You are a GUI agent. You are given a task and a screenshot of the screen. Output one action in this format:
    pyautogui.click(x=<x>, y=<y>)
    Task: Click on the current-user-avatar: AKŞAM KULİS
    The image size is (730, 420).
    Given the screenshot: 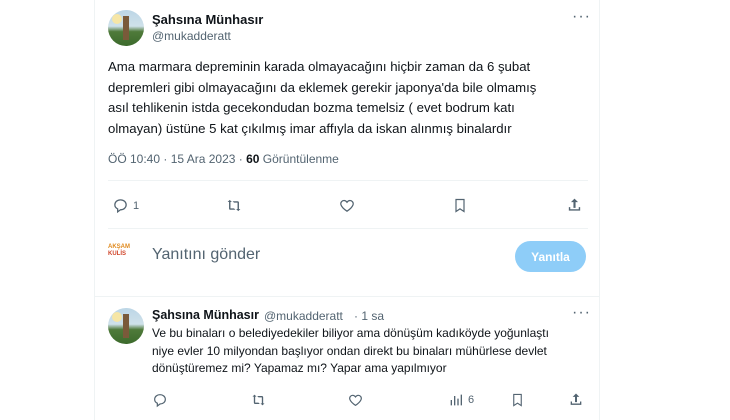 What is the action you would take?
    pyautogui.click(x=126, y=257)
    